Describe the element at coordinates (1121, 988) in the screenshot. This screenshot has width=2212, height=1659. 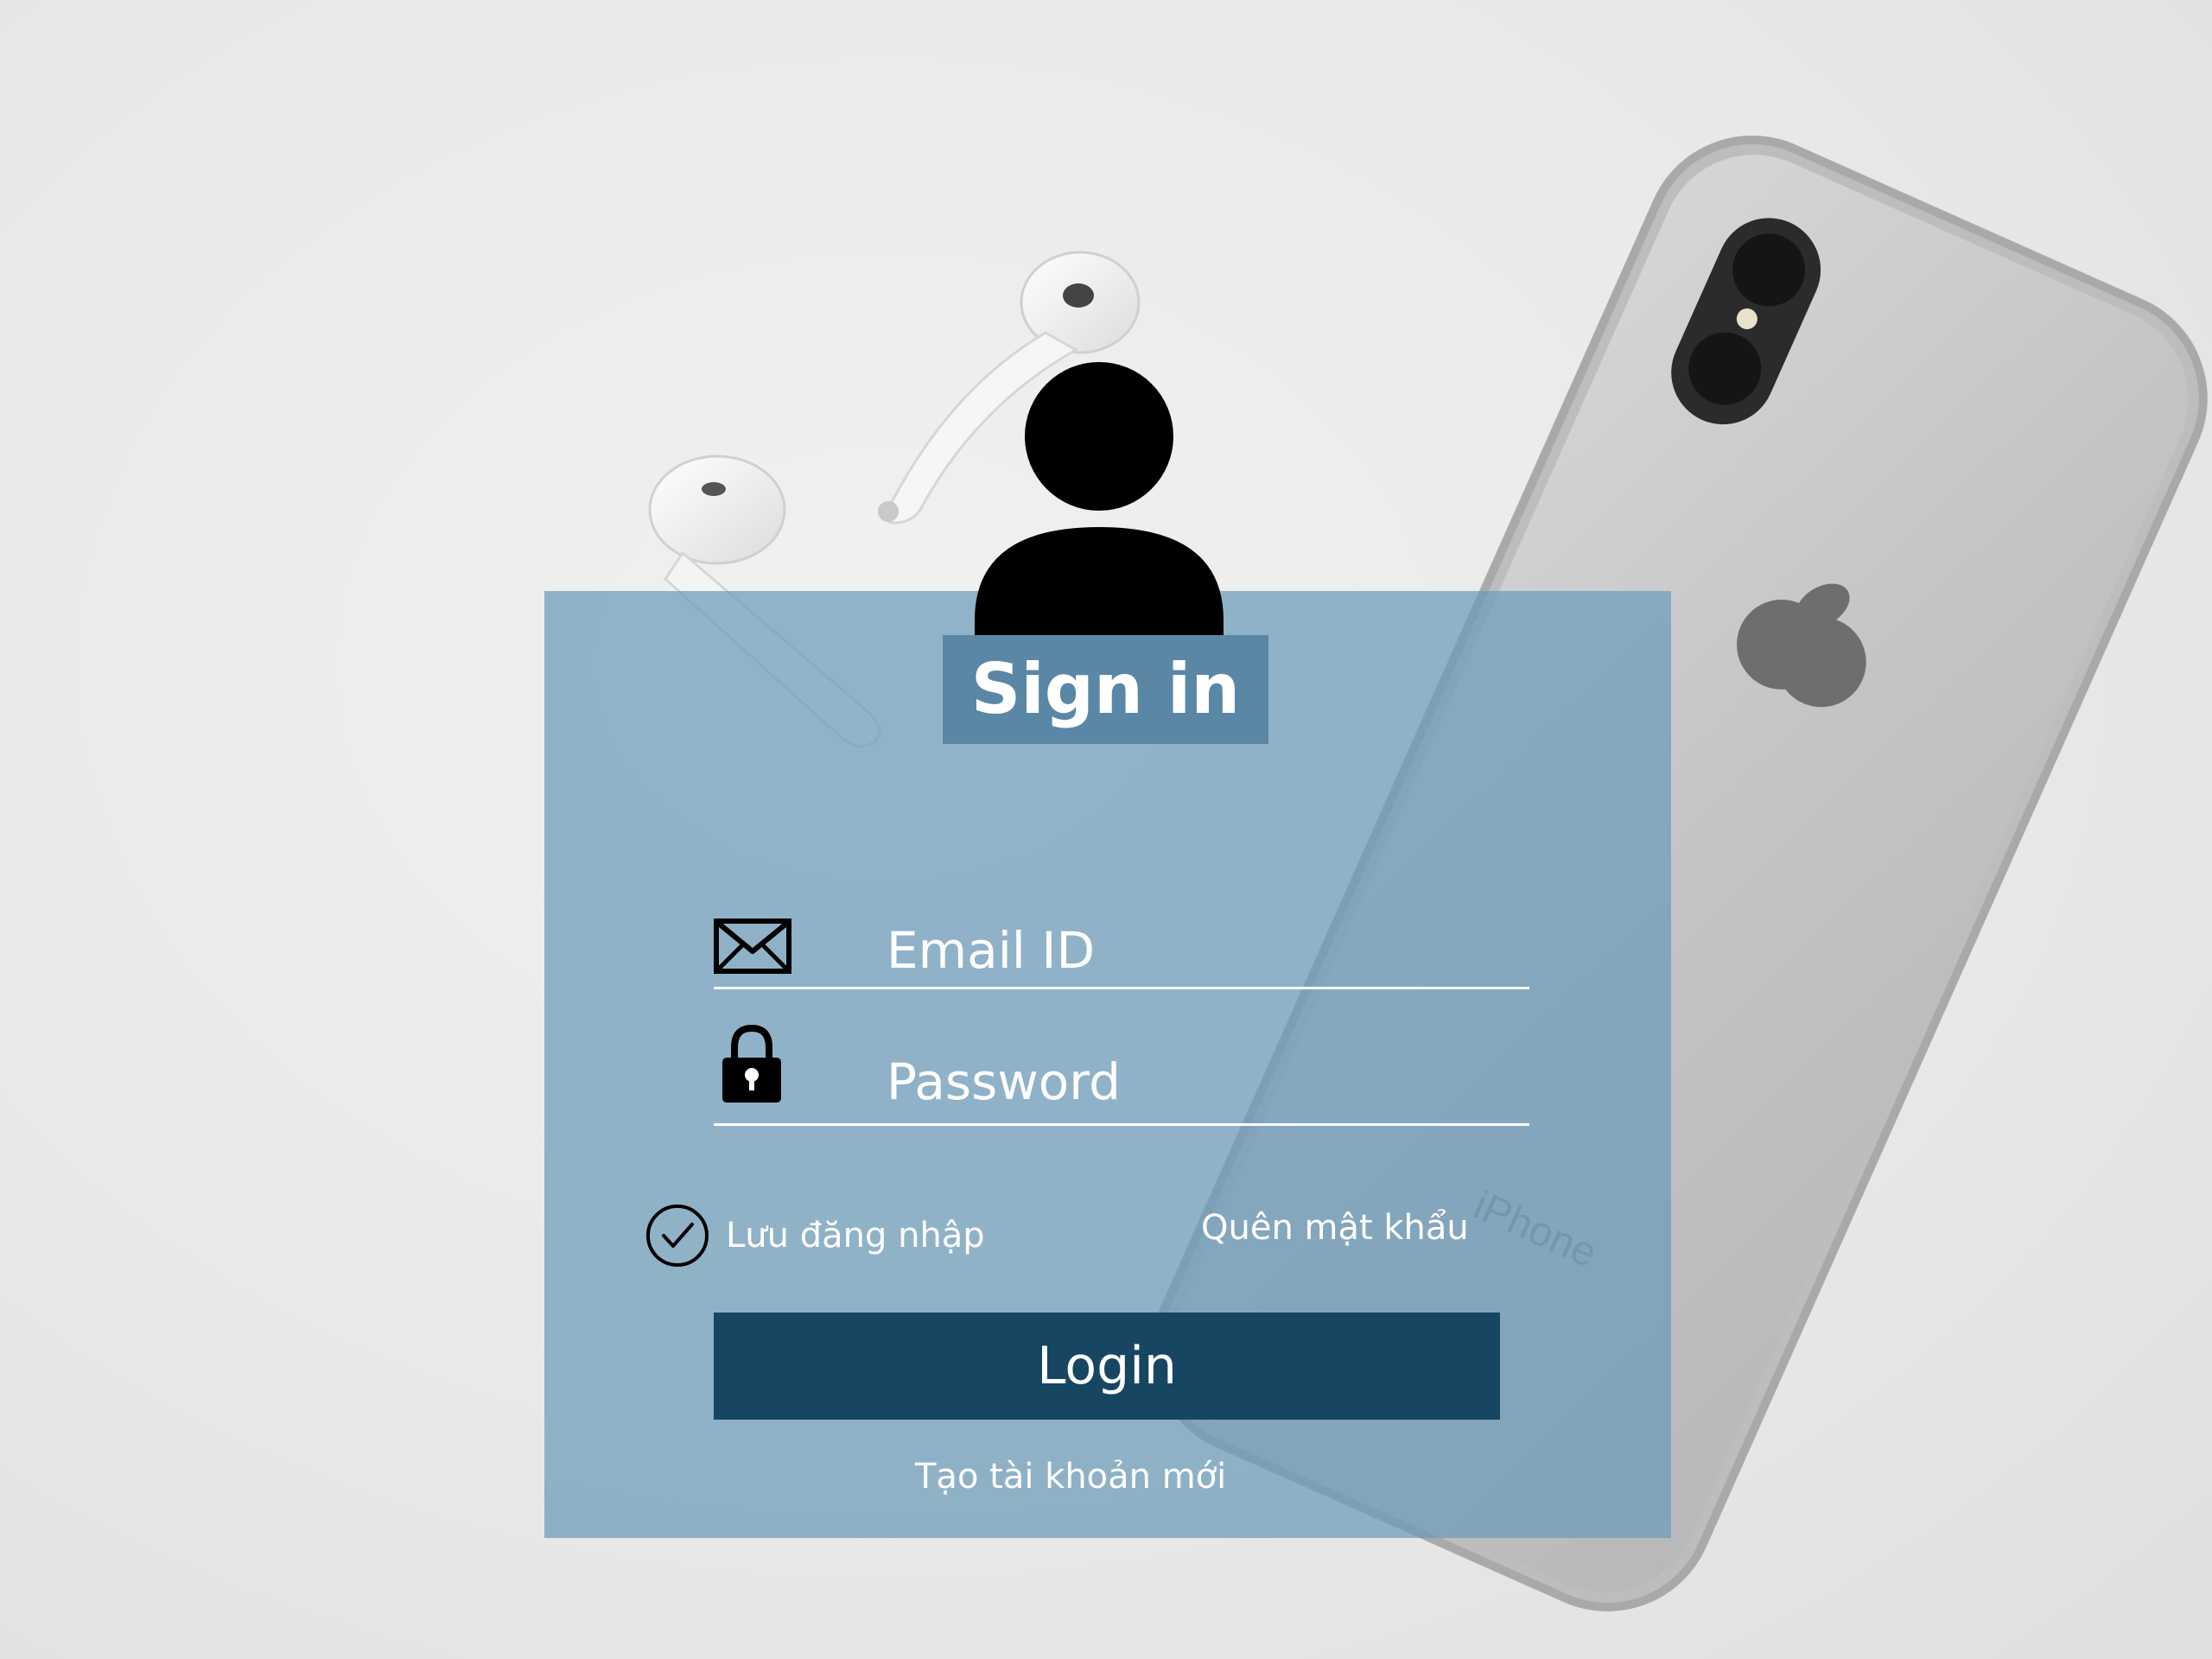
I see `email-underline` at that location.